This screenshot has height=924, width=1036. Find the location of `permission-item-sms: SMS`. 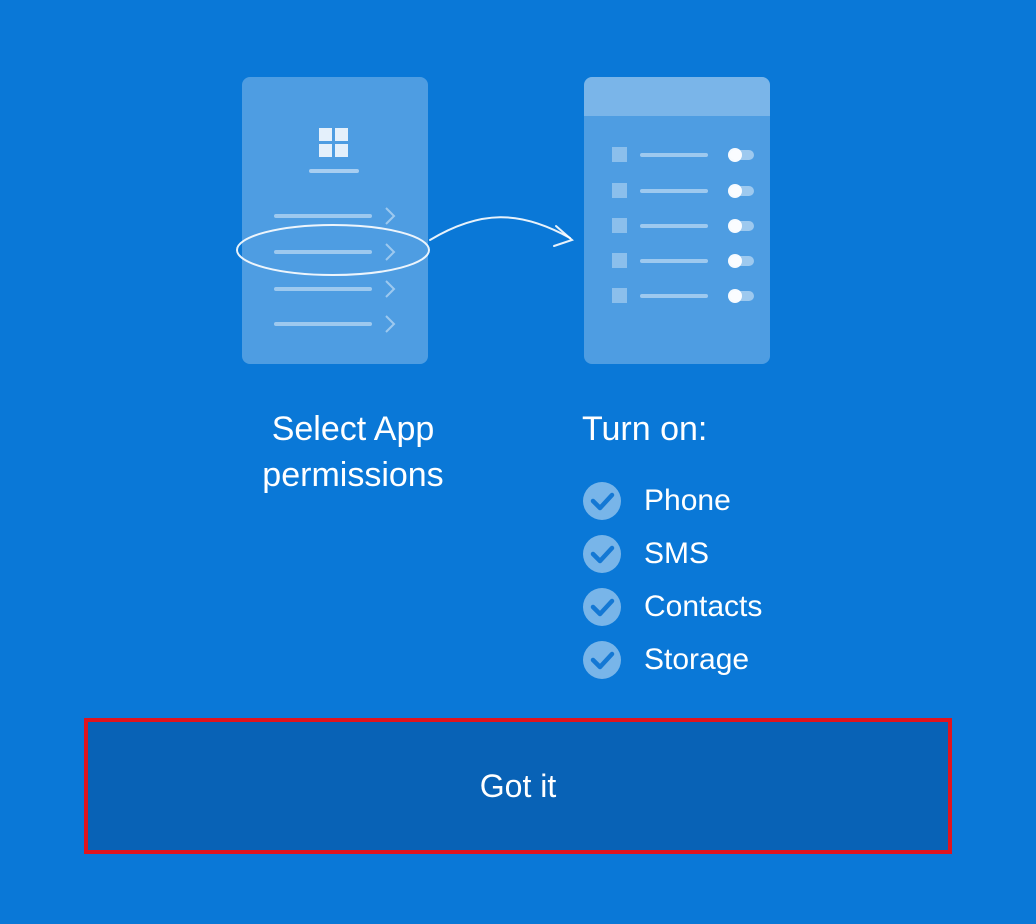

permission-item-sms: SMS is located at coordinates (672, 553).